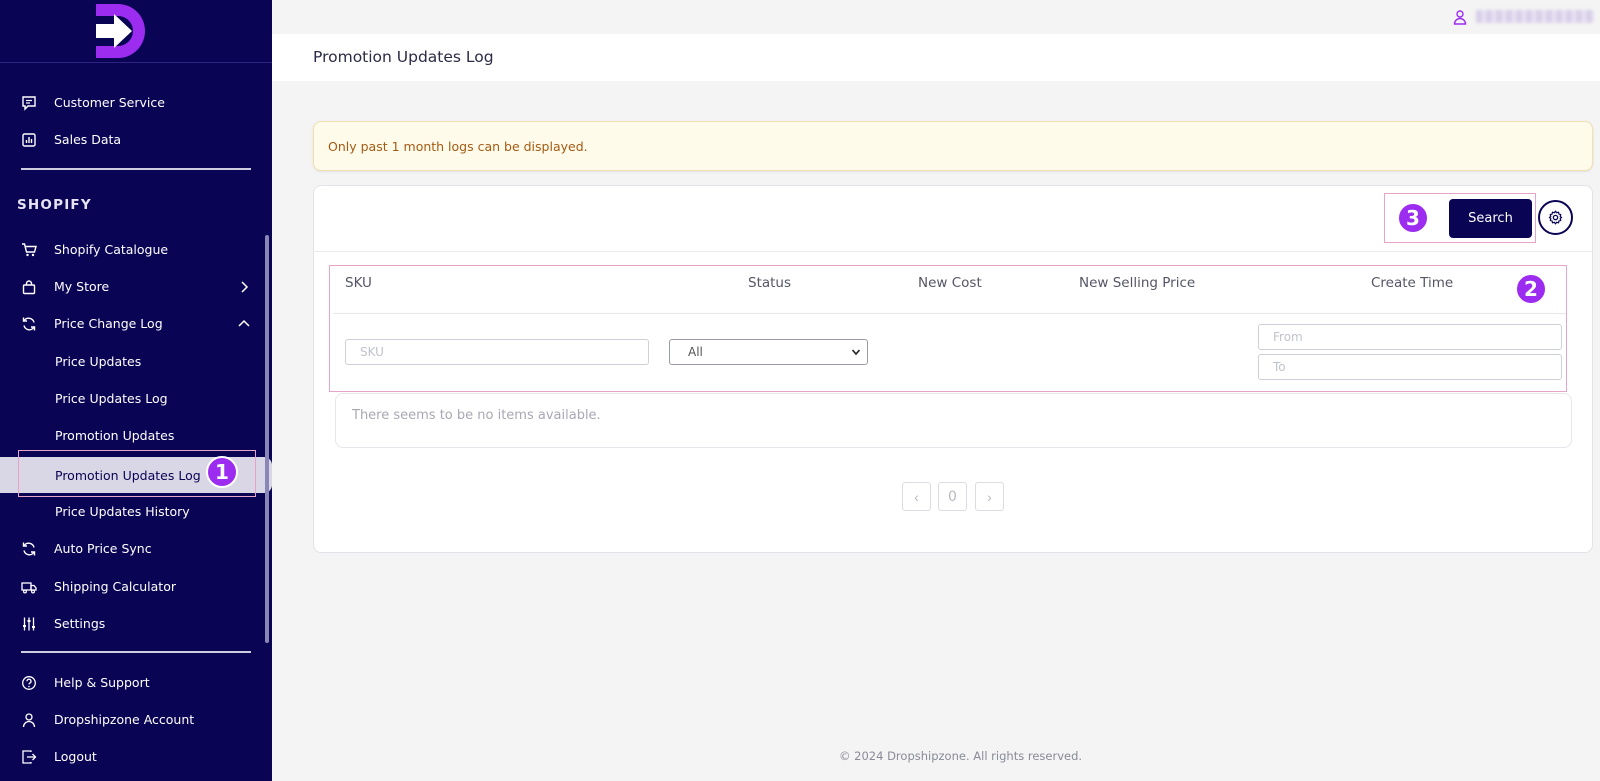 The image size is (1600, 781). I want to click on sidebar-item-settings: Settings, so click(136, 624).